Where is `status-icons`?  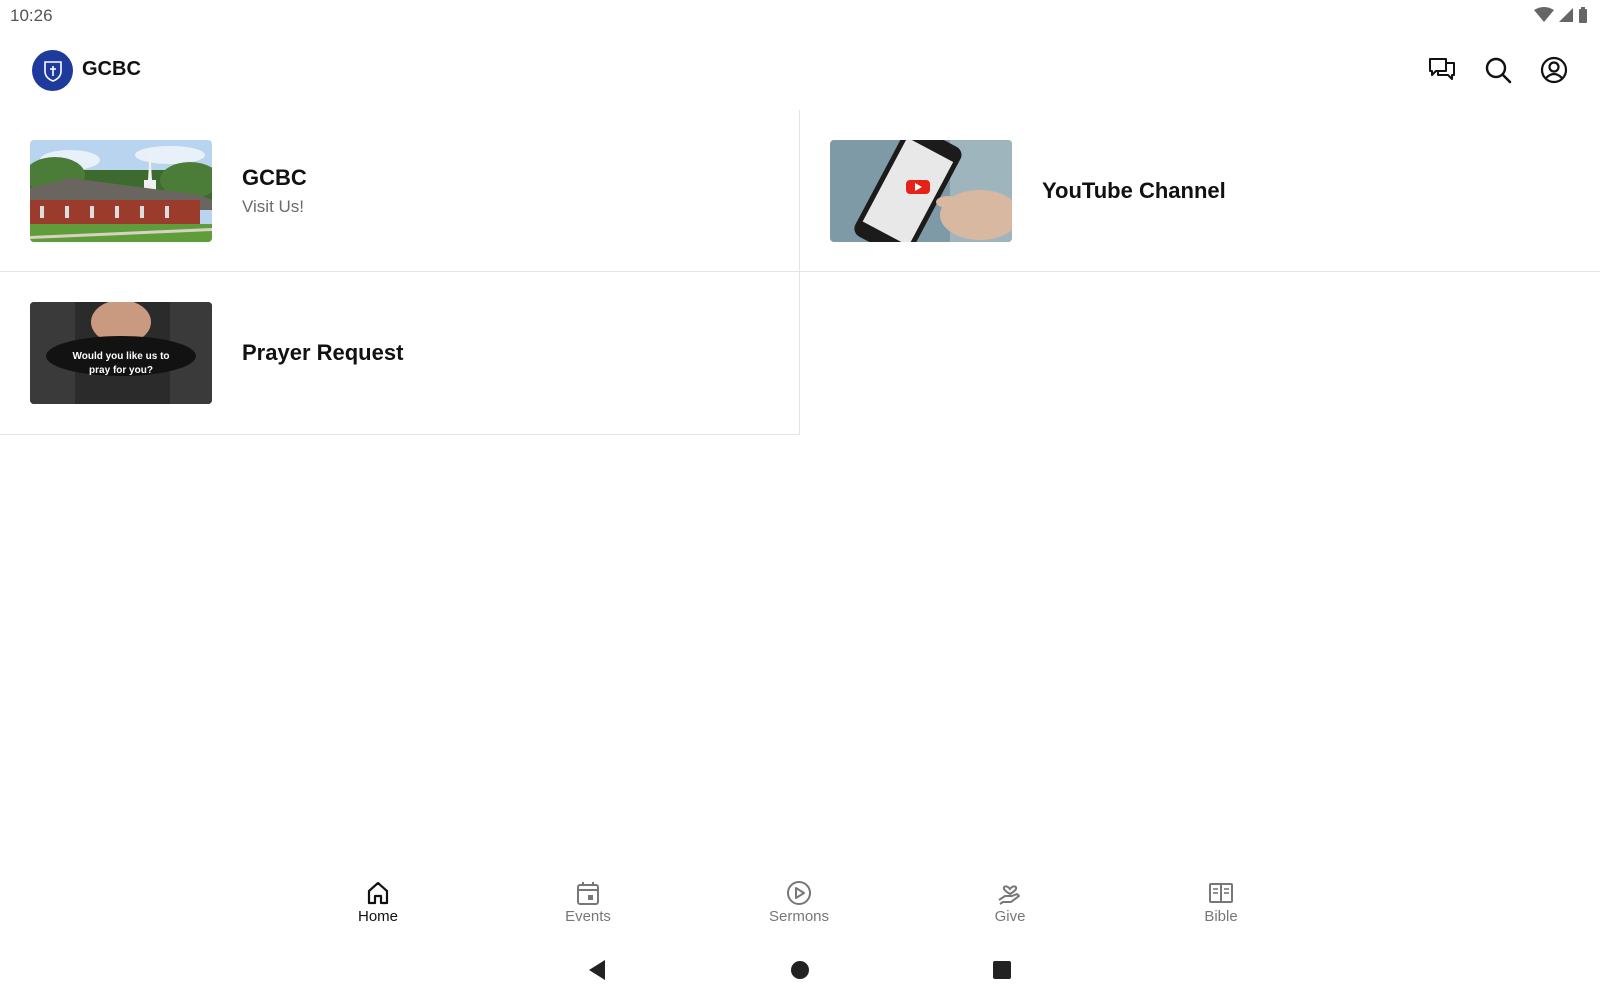
status-icons is located at coordinates (1561, 15).